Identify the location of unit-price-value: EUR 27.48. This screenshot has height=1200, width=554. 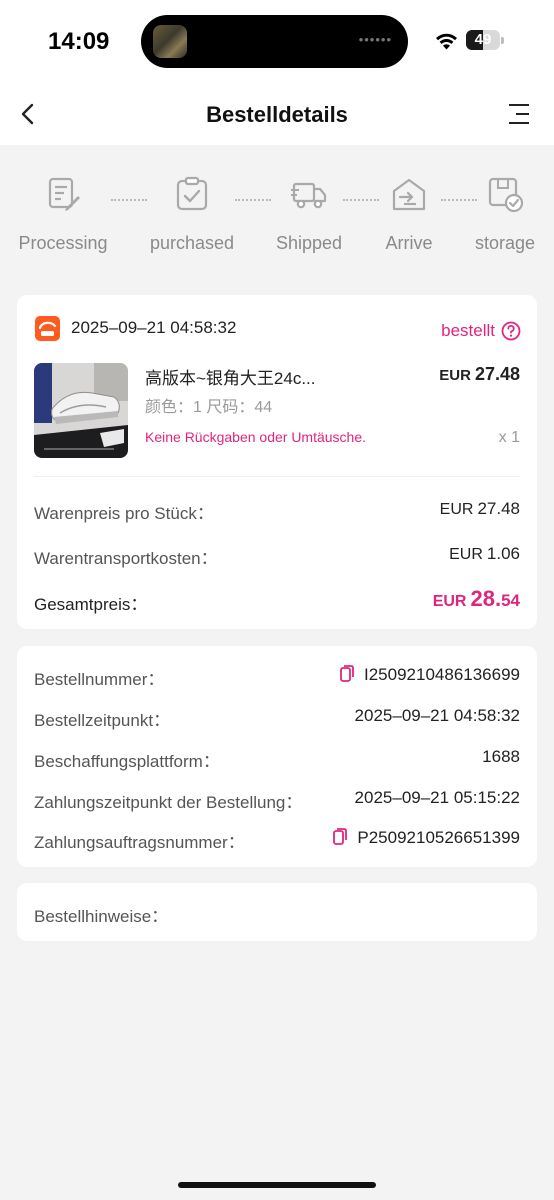
(480, 509).